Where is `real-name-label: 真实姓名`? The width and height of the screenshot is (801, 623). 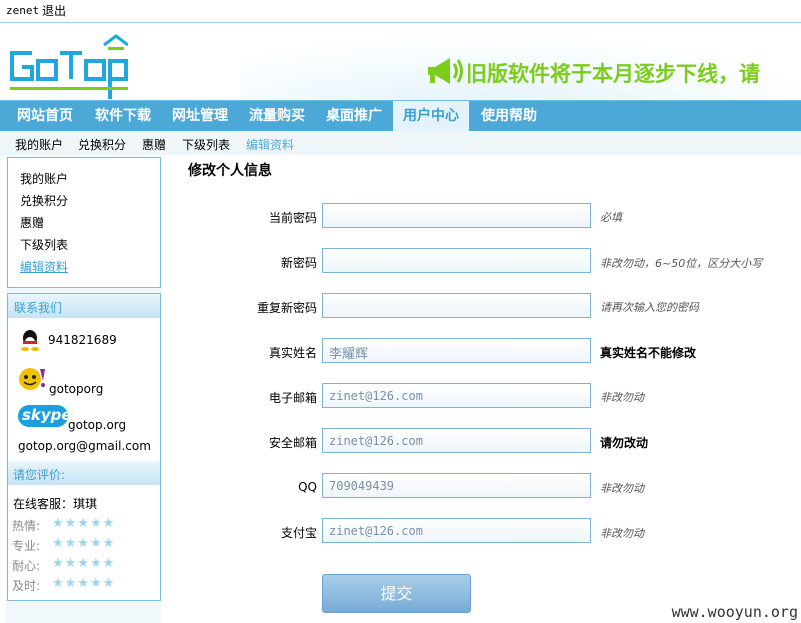
real-name-label: 真实姓名 is located at coordinates (292, 353).